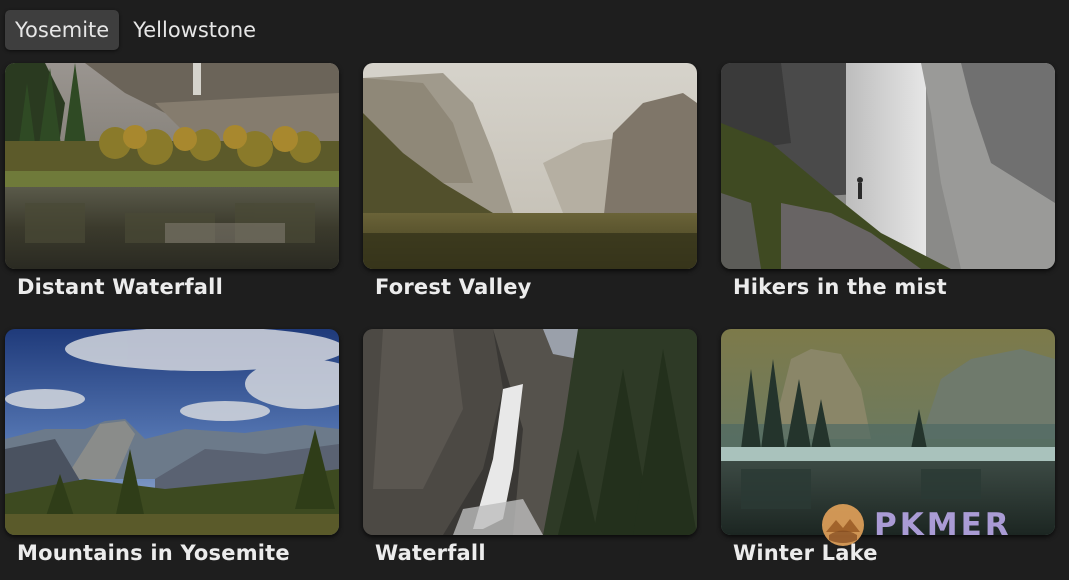  I want to click on gallery-tabs: Yosemite Yellowstone, so click(135, 30).